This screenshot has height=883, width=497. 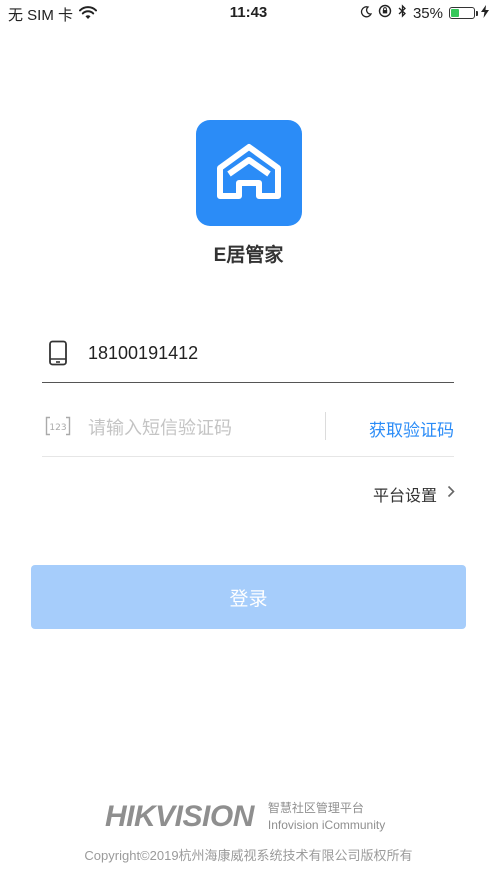 I want to click on code-row: 123 获取验证码, so click(x=248, y=428).